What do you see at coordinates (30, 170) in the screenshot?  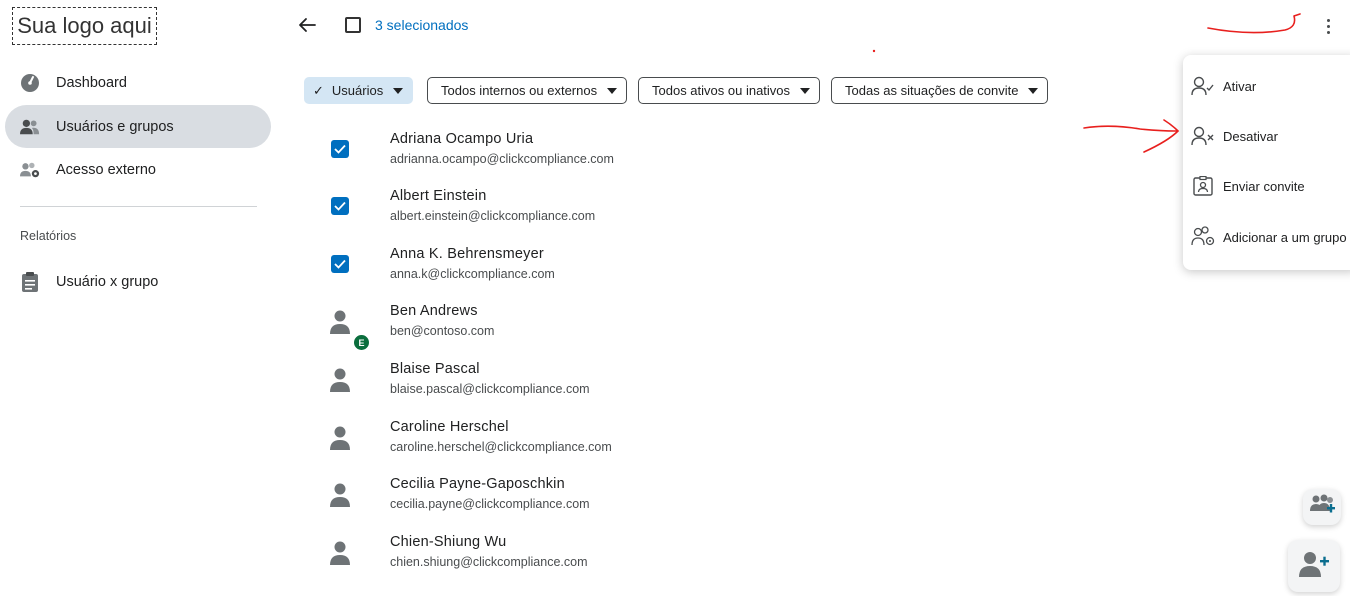 I see `external-users-icon` at bounding box center [30, 170].